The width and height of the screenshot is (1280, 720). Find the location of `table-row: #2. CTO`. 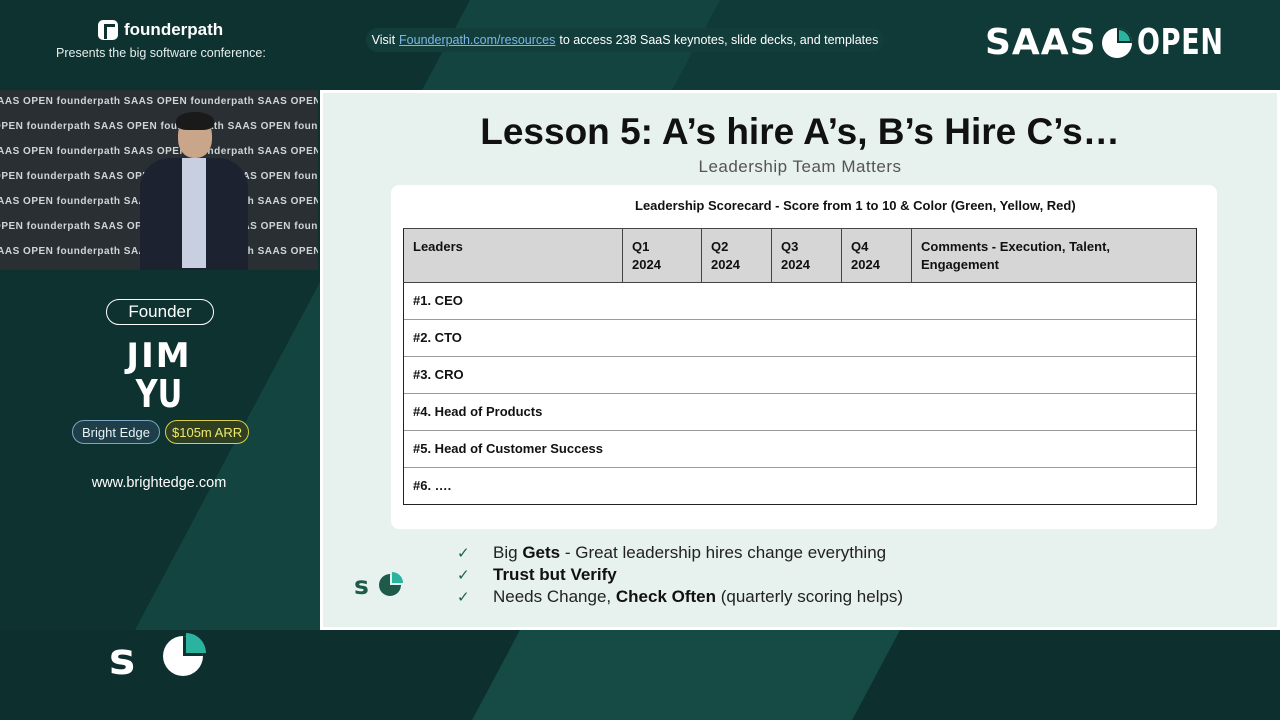

table-row: #2. CTO is located at coordinates (800, 338).